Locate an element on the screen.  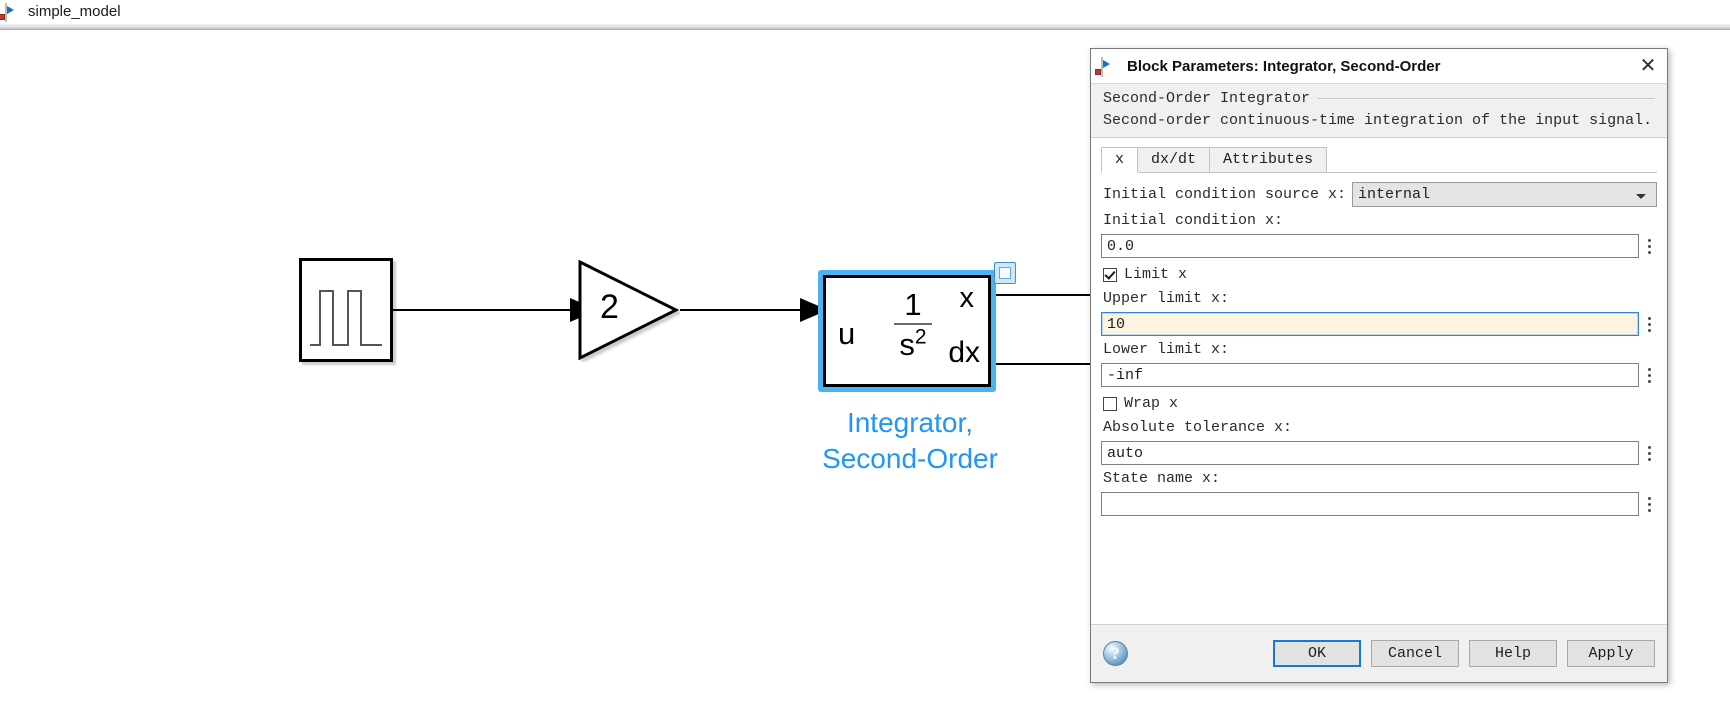
wrap-x-checkbox is located at coordinates (1110, 403).